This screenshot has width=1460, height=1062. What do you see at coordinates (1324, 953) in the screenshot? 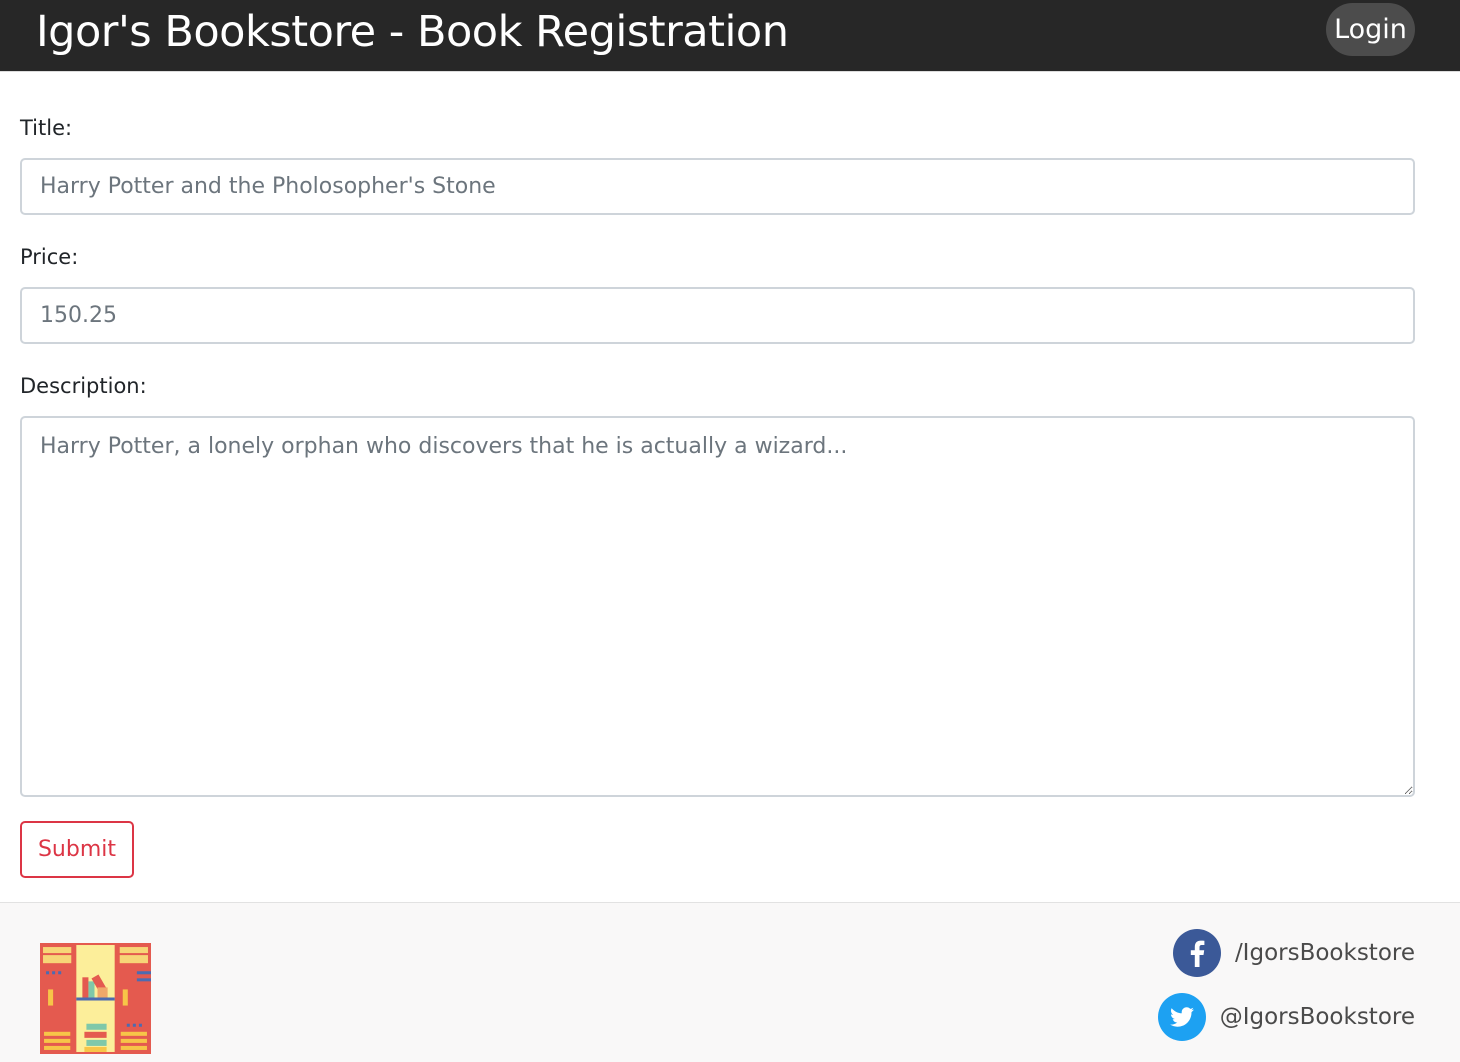
I see `facebook-handle: /IgorsBookstore` at bounding box center [1324, 953].